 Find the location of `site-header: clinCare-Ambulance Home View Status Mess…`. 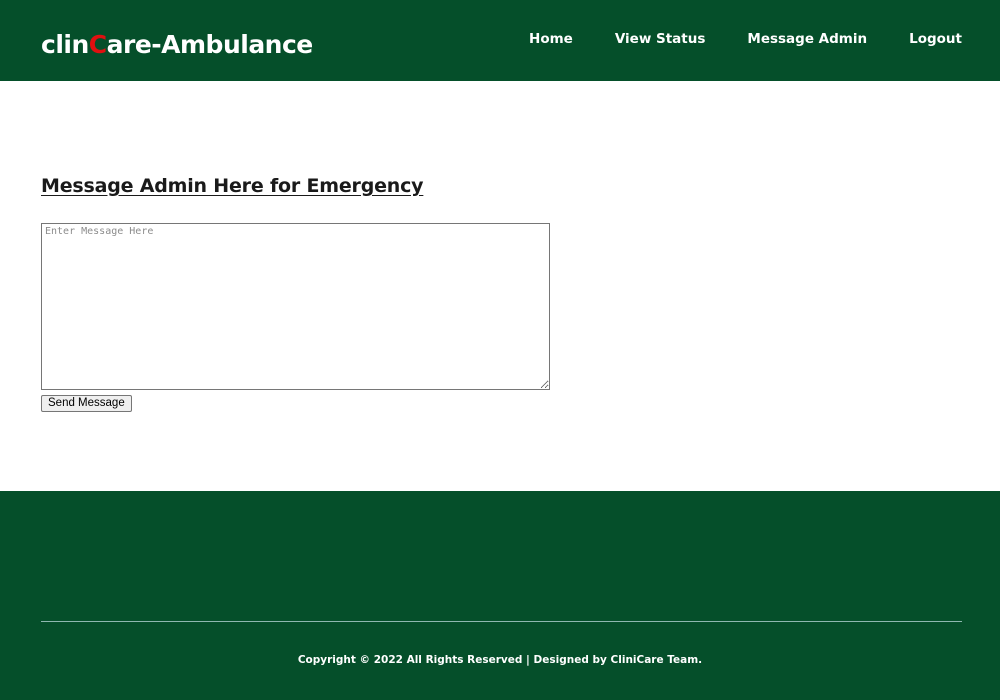

site-header: clinCare-Ambulance Home View Status Mess… is located at coordinates (500, 40).